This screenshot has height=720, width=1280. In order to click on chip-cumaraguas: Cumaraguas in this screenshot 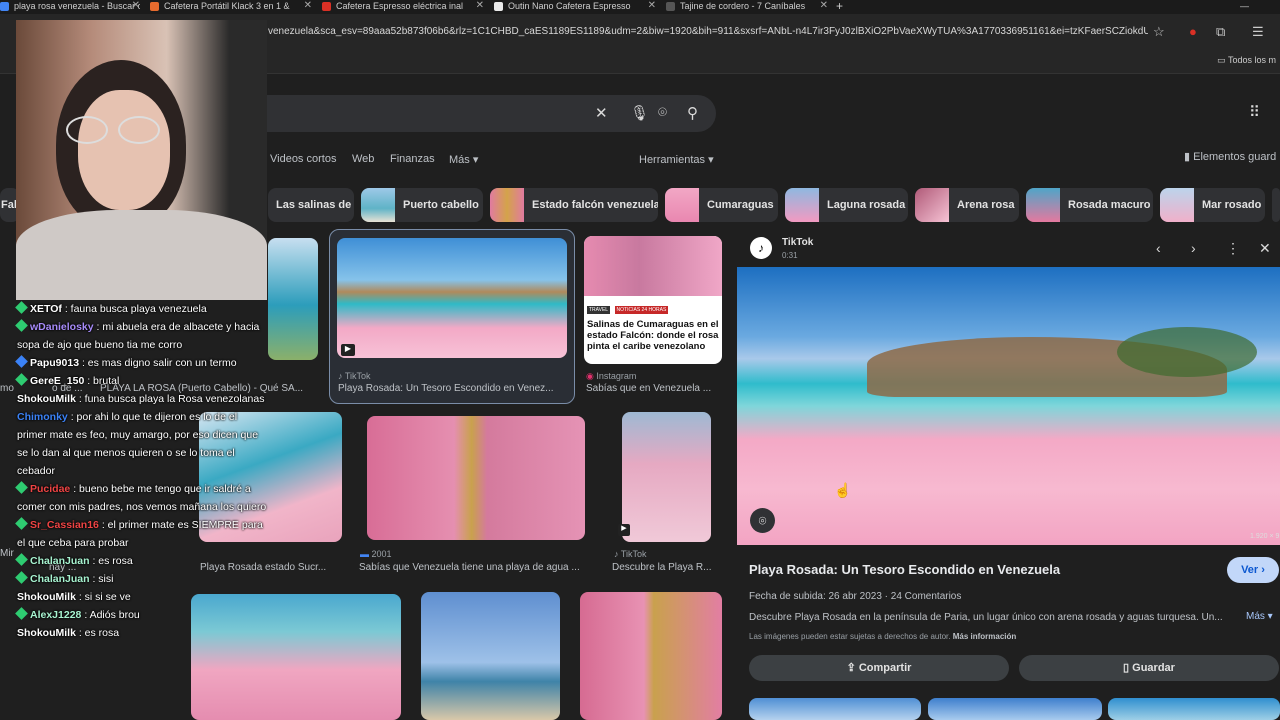, I will do `click(721, 205)`.